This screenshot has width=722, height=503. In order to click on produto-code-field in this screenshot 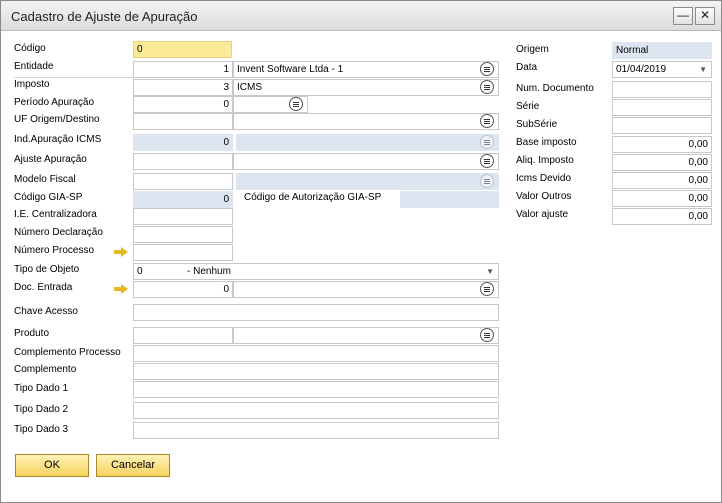, I will do `click(183, 335)`.